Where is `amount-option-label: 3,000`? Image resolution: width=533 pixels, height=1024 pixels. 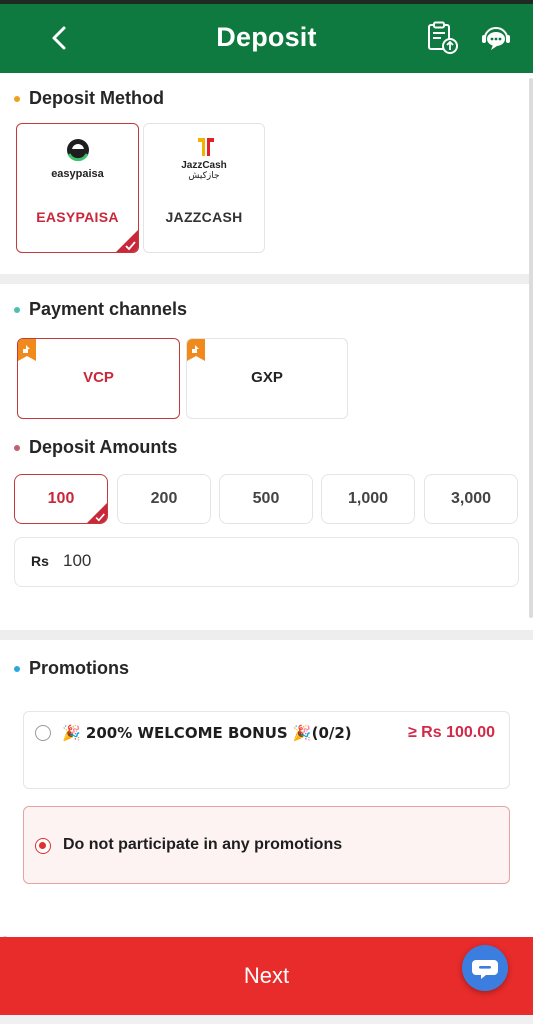
amount-option-label: 3,000 is located at coordinates (471, 498).